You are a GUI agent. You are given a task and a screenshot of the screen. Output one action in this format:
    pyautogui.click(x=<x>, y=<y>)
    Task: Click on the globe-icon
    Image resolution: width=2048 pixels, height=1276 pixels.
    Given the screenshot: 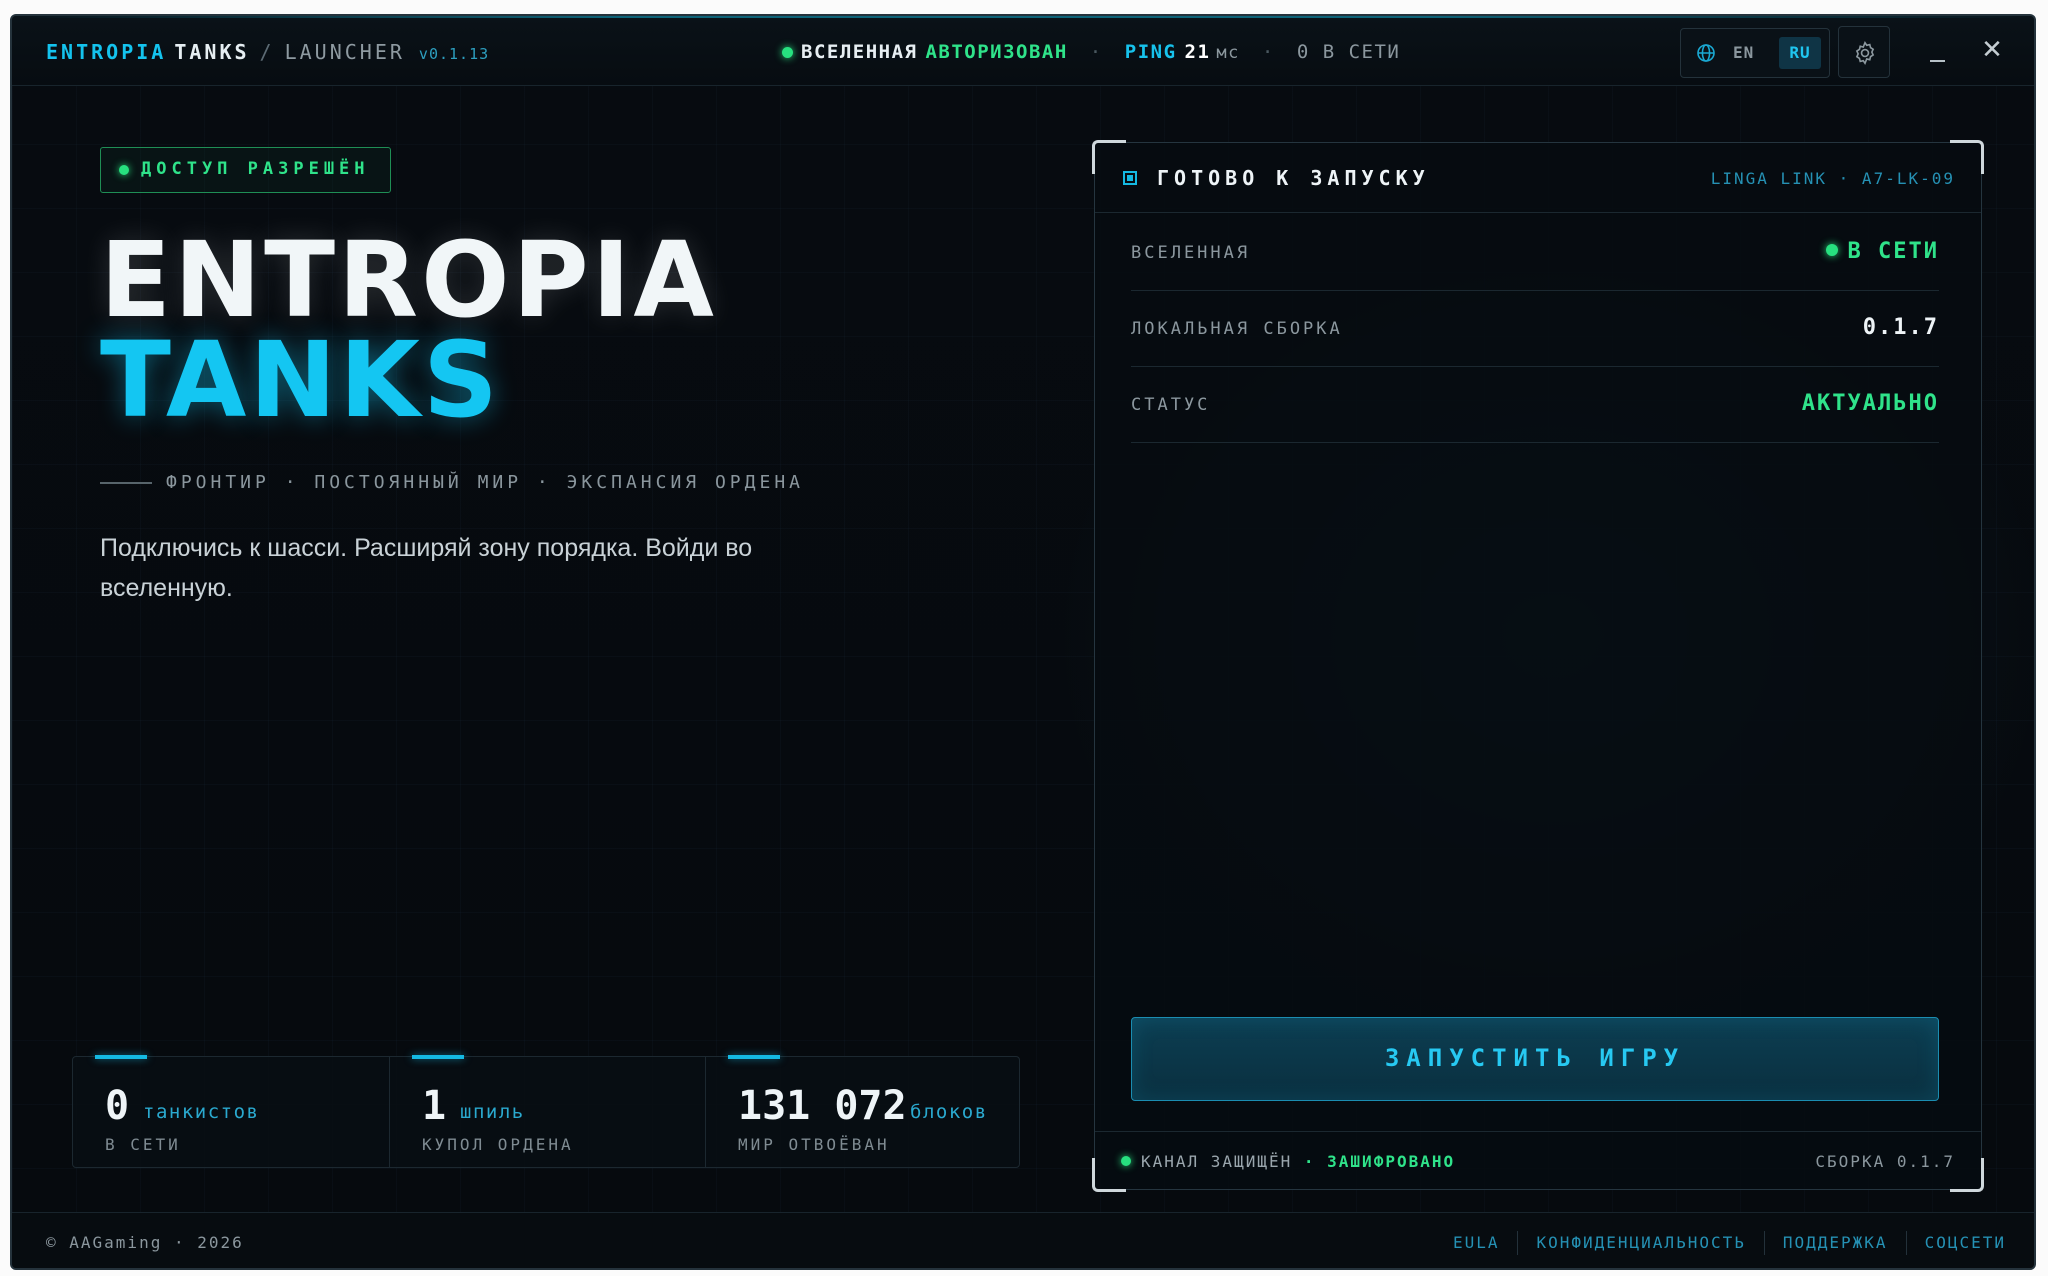 What is the action you would take?
    pyautogui.click(x=1706, y=55)
    